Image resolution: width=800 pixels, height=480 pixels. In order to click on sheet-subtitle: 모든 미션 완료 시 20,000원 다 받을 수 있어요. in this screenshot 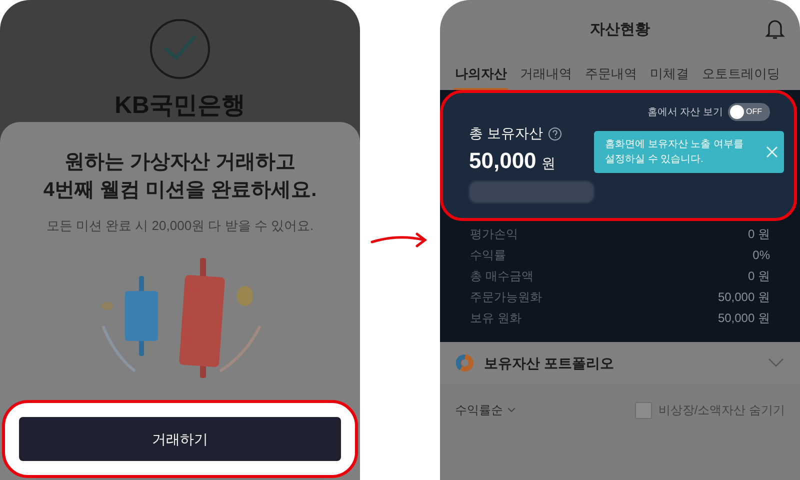, I will do `click(180, 226)`.